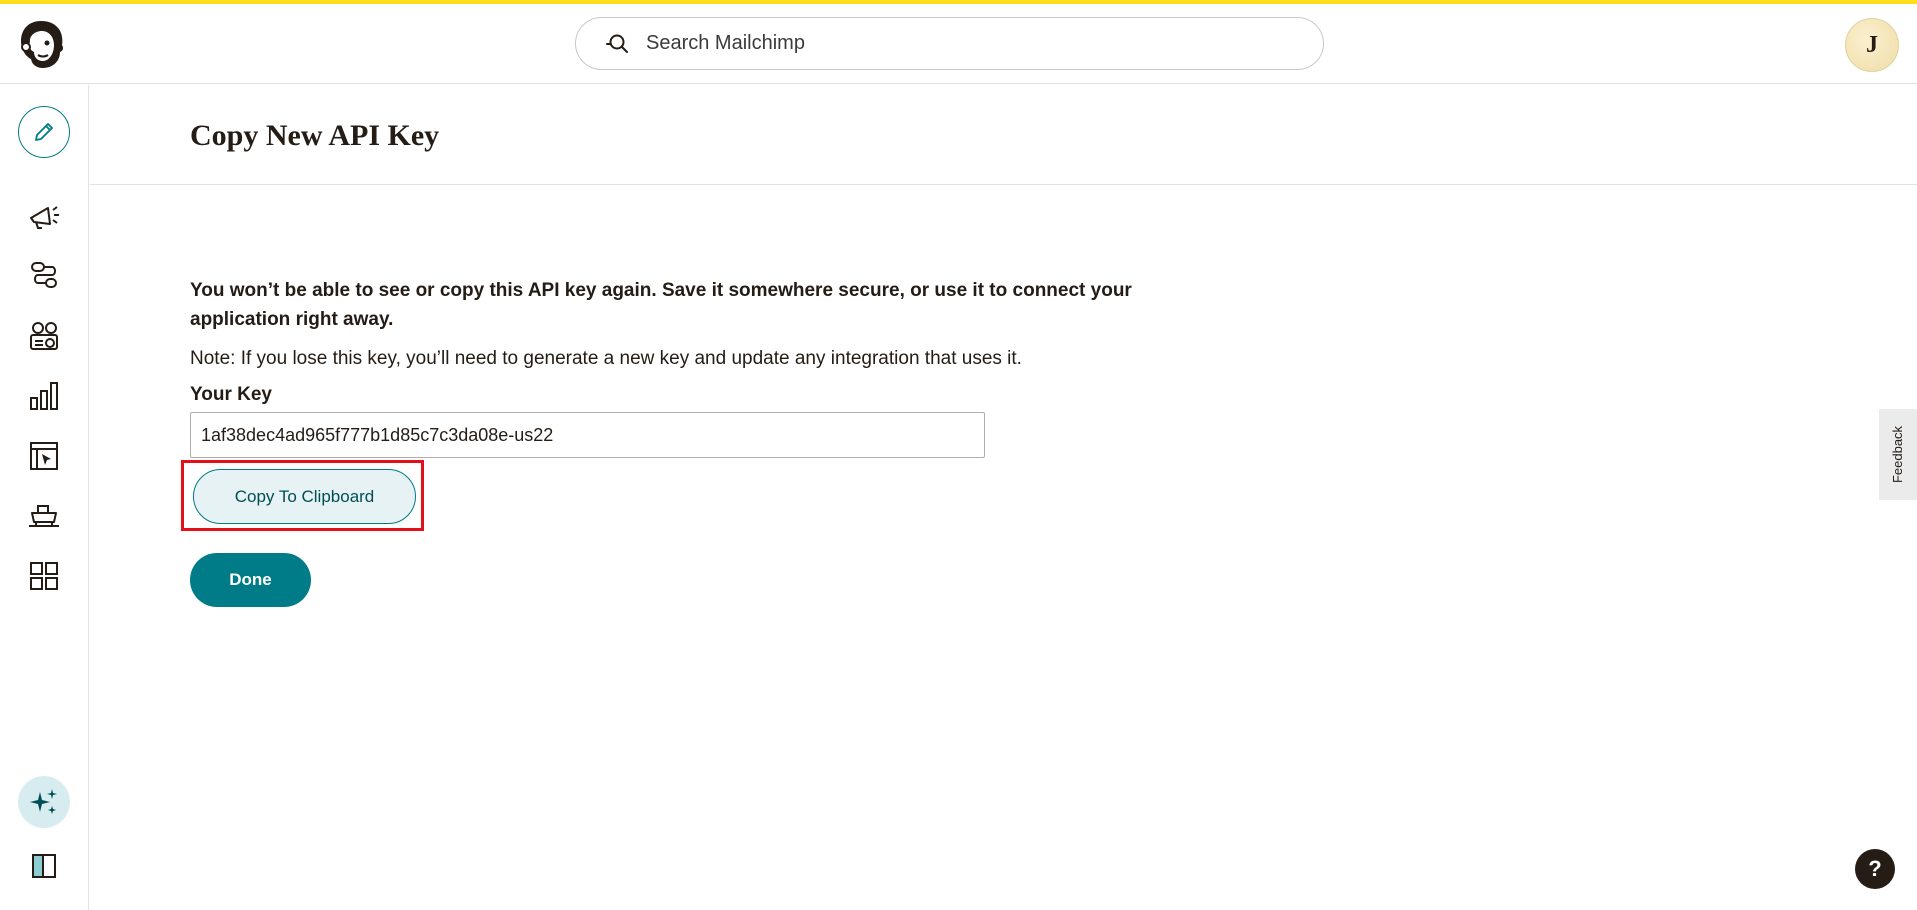 This screenshot has width=1917, height=910. What do you see at coordinates (44, 866) in the screenshot?
I see `collapse-sidebar-icon` at bounding box center [44, 866].